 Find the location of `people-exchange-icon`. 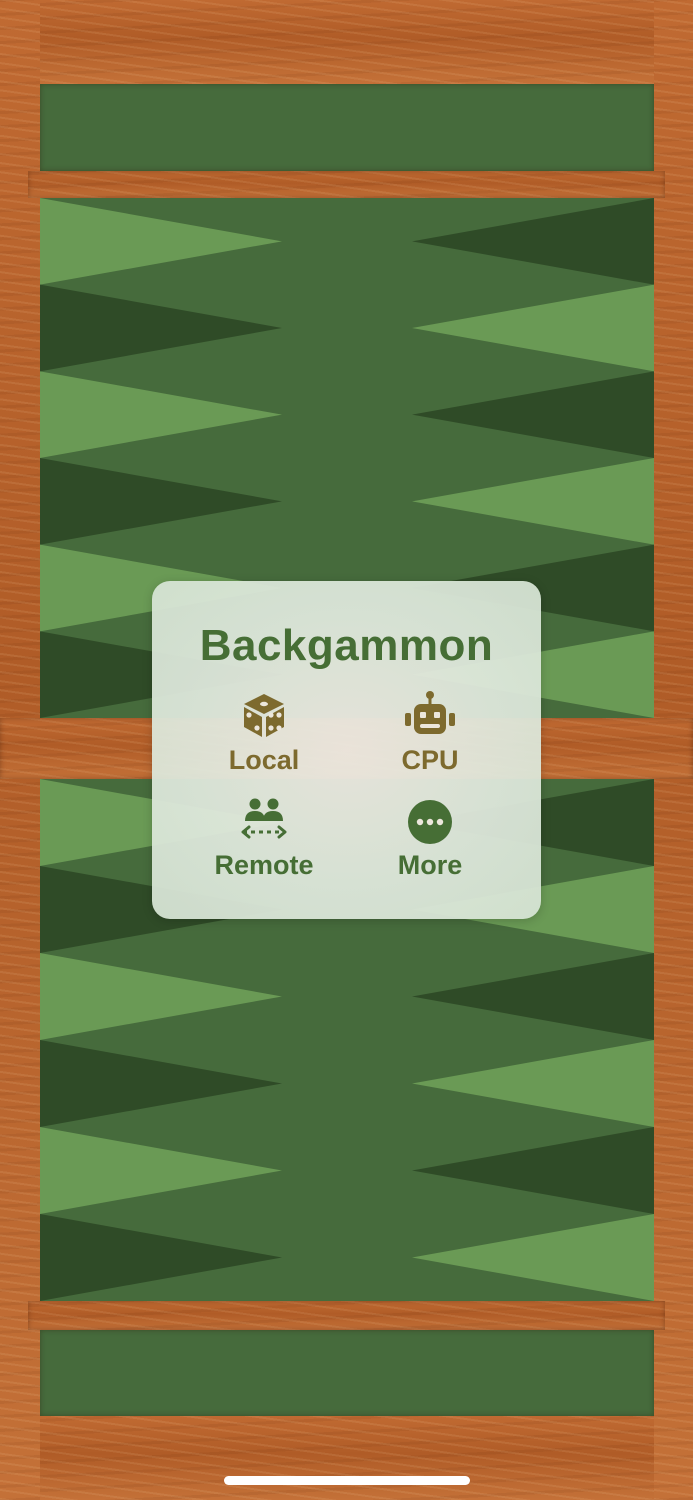

people-exchange-icon is located at coordinates (264, 821).